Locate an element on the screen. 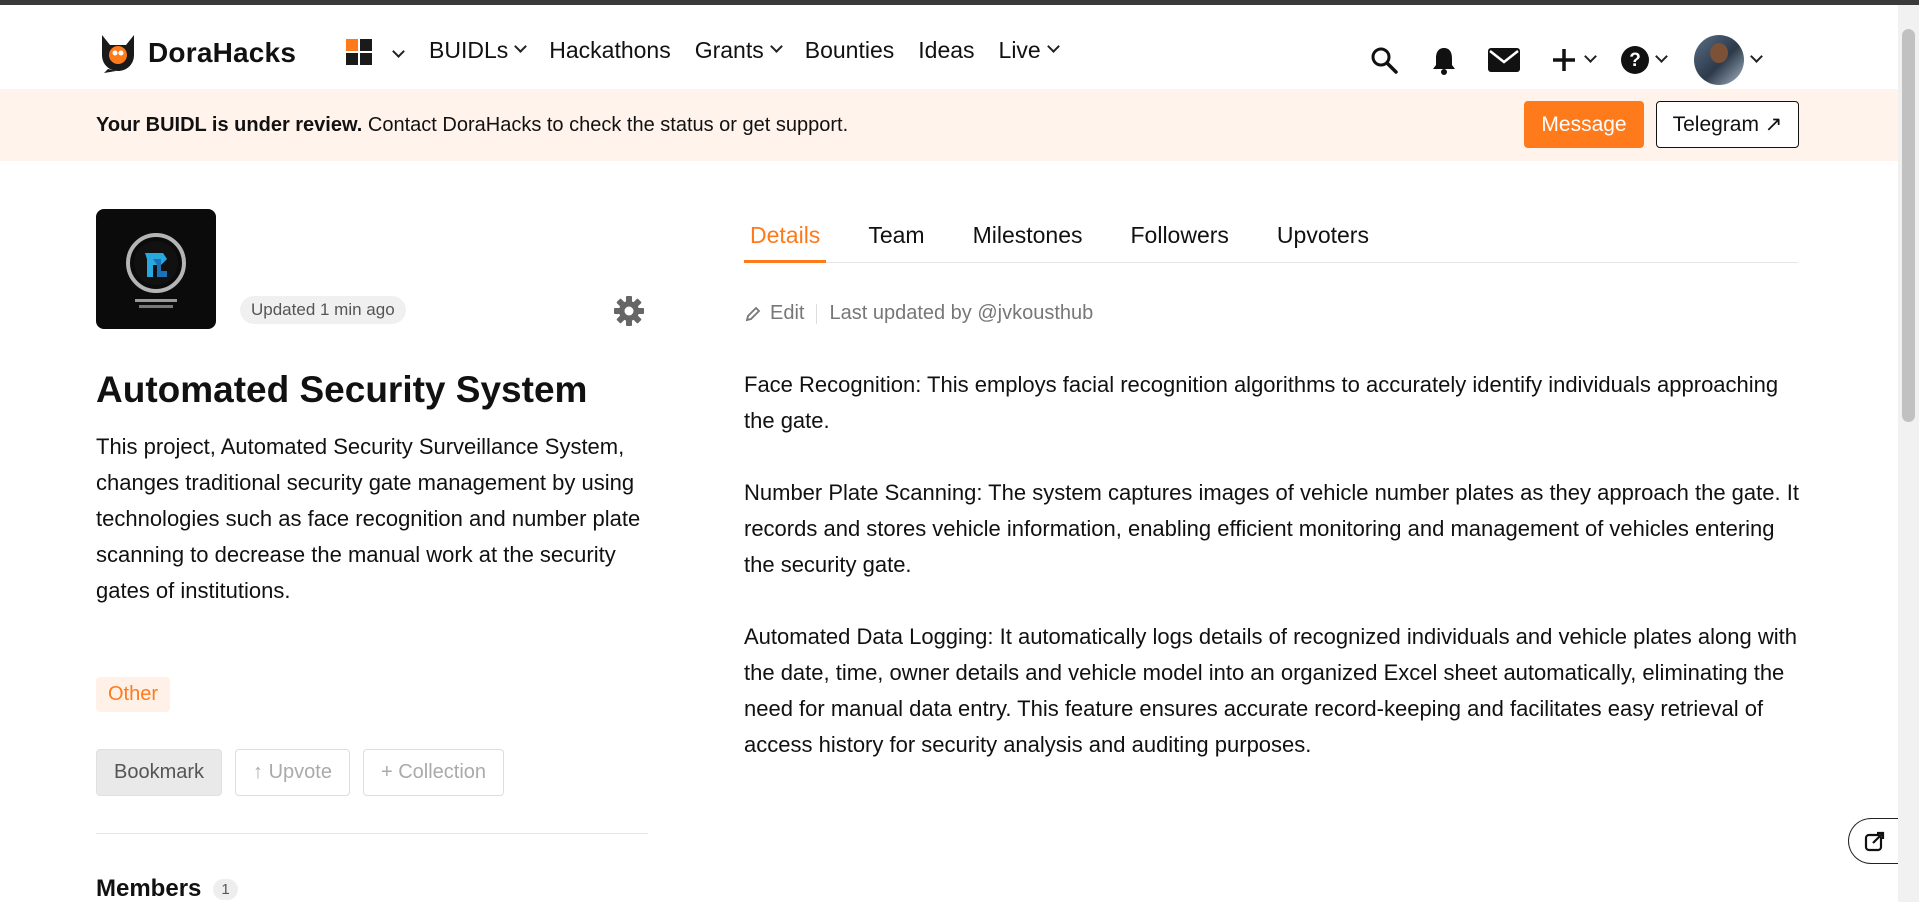  tab-followers: Followers is located at coordinates (1180, 242).